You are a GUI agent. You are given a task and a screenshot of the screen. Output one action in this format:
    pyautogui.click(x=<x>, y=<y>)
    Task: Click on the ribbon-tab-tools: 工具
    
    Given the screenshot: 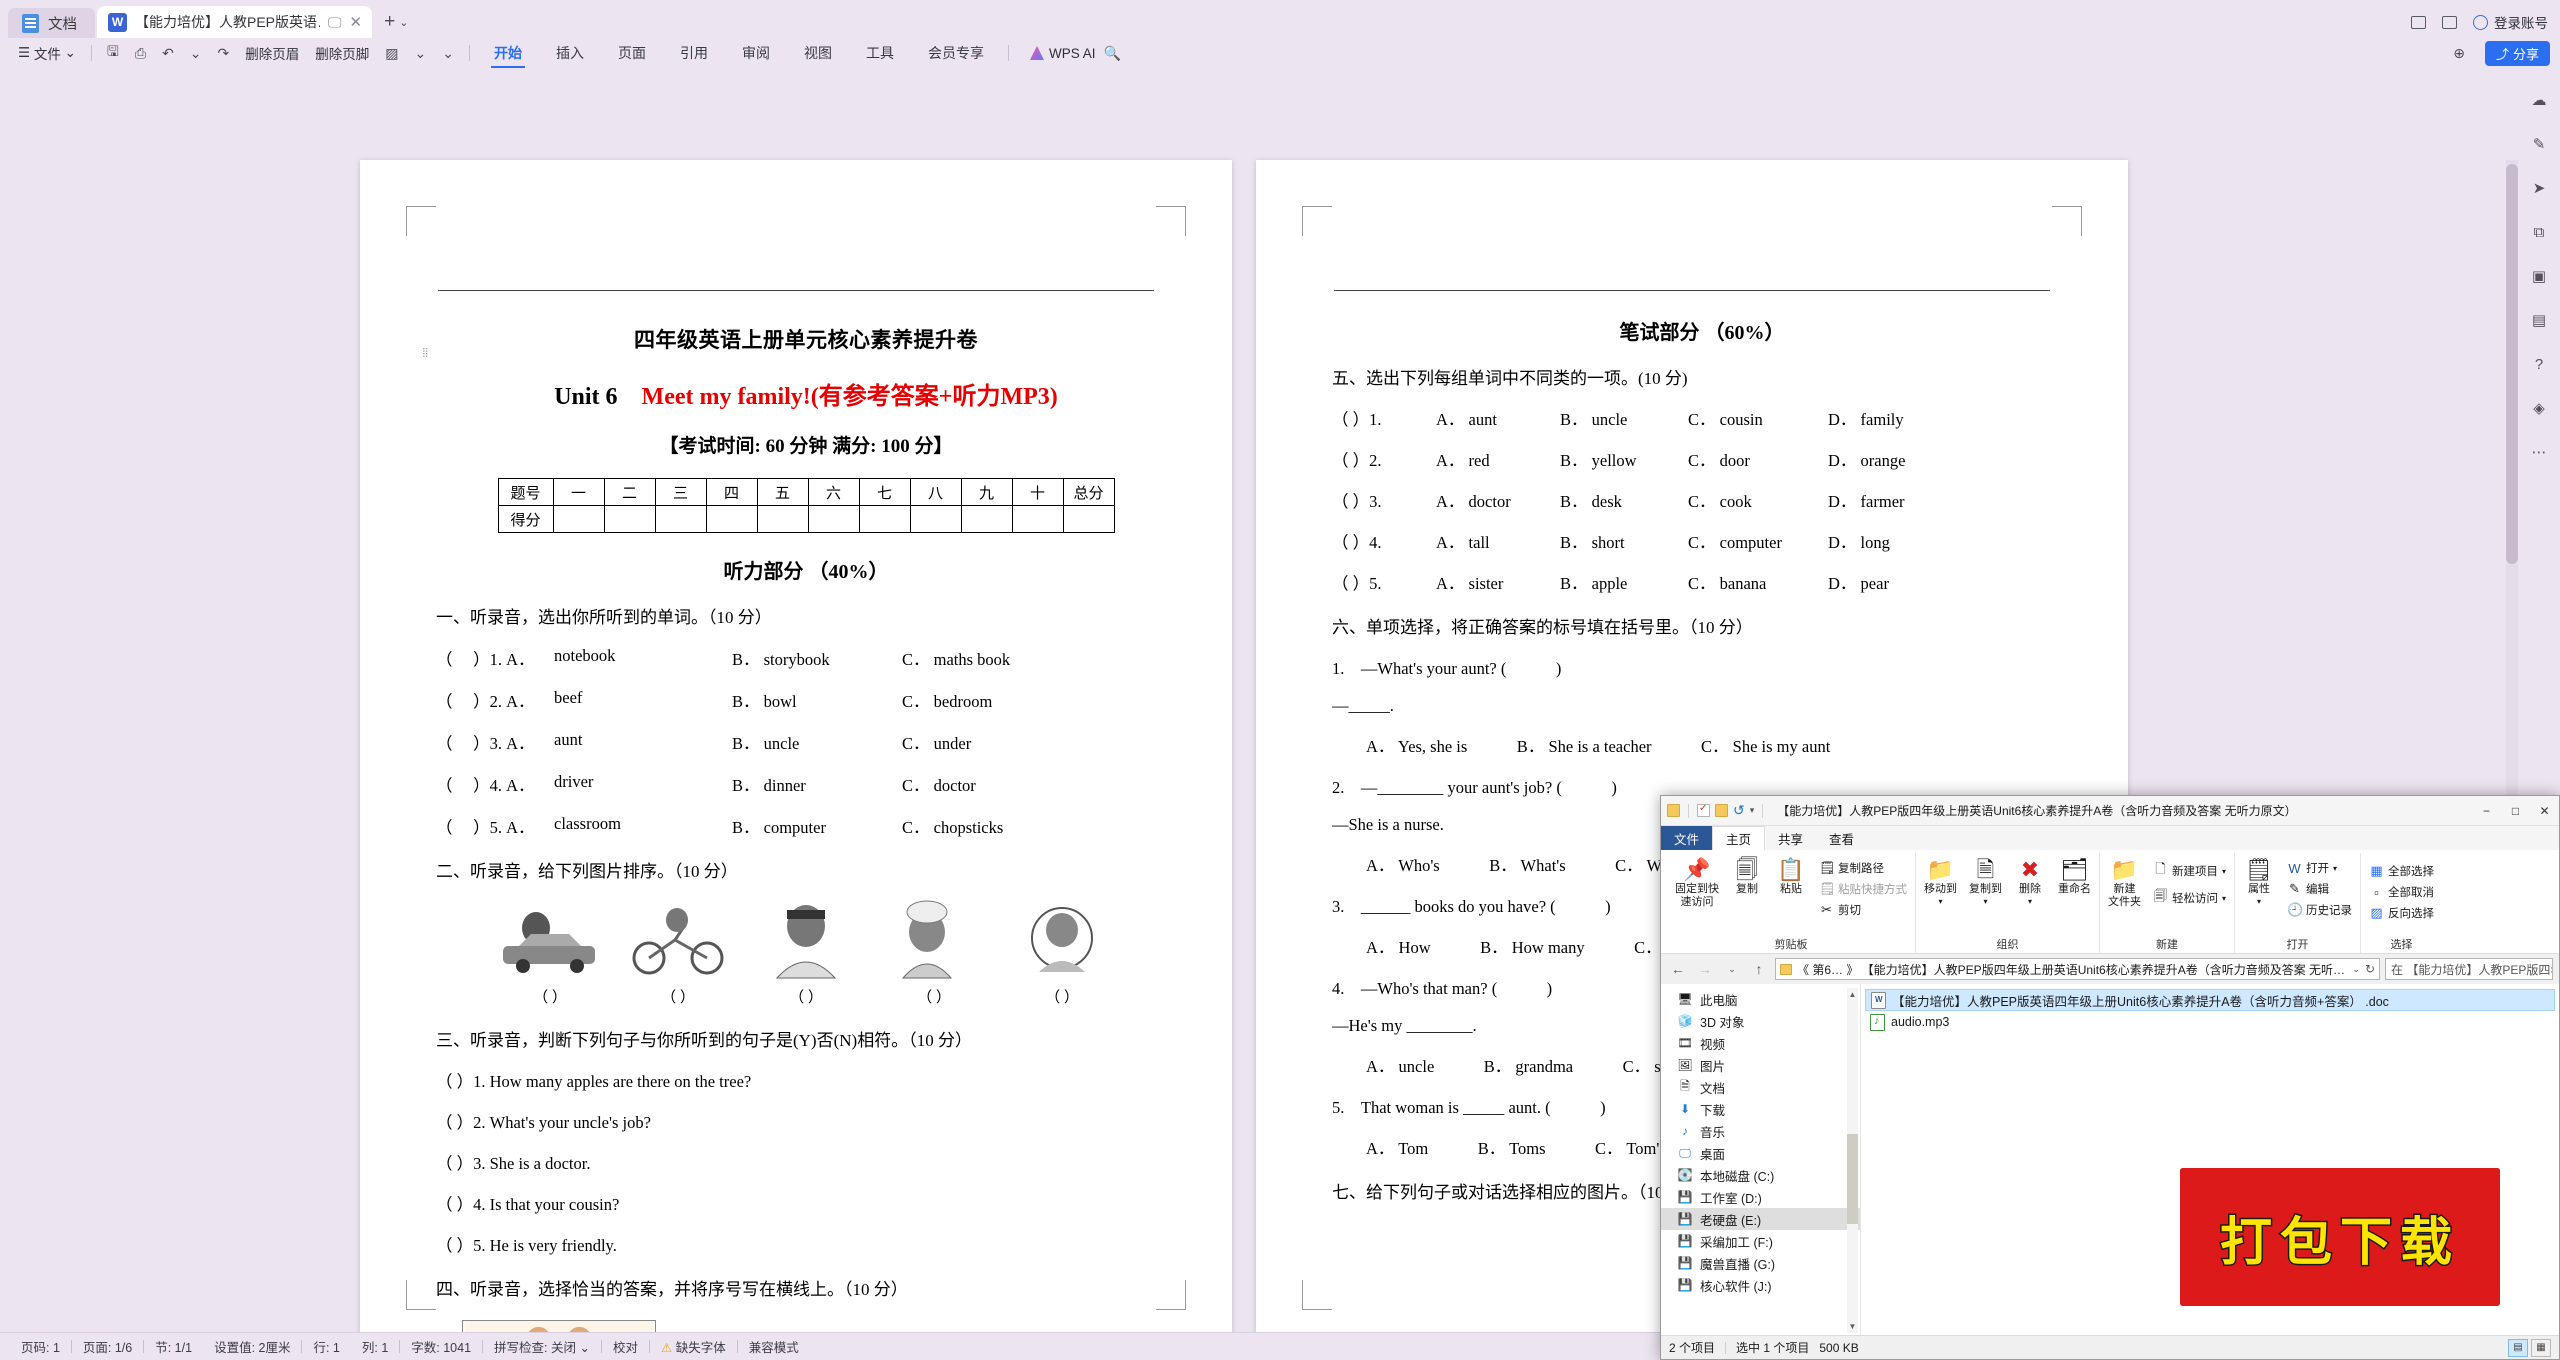 What is the action you would take?
    pyautogui.click(x=880, y=53)
    